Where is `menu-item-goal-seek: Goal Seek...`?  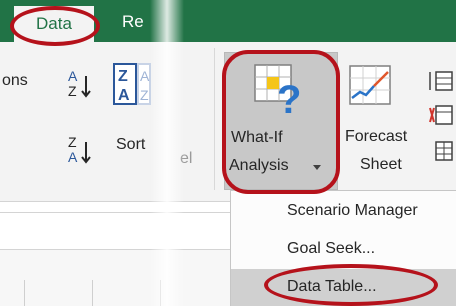
menu-item-goal-seek: Goal Seek... is located at coordinates (343, 249).